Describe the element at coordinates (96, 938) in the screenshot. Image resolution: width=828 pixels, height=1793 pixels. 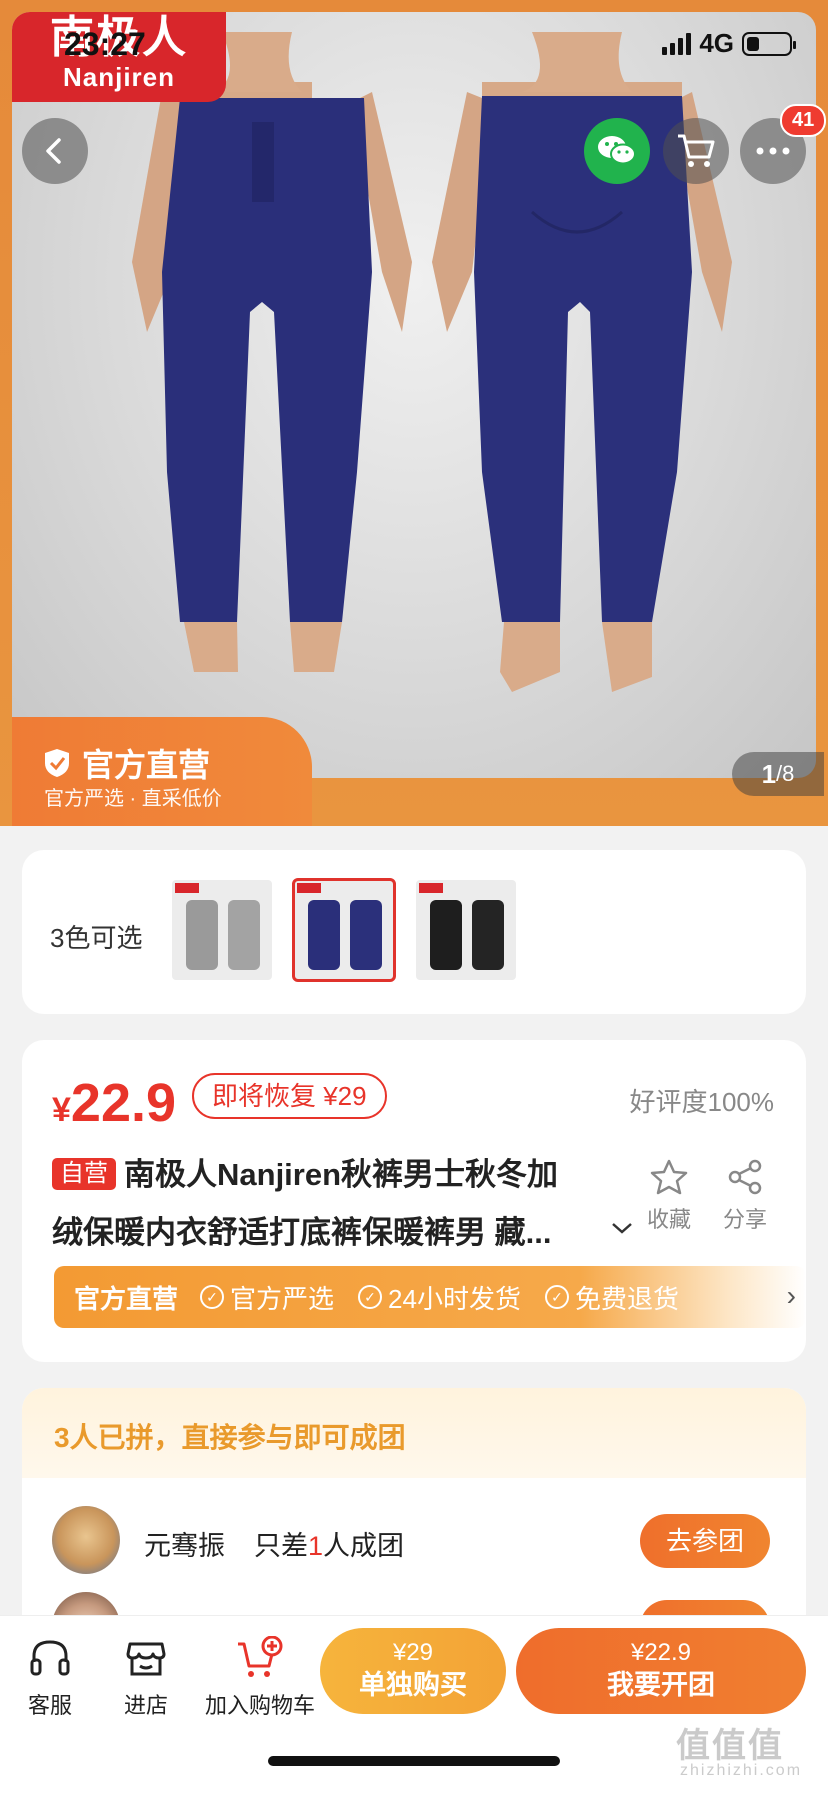
I see `color-count-label: 3色可选` at that location.